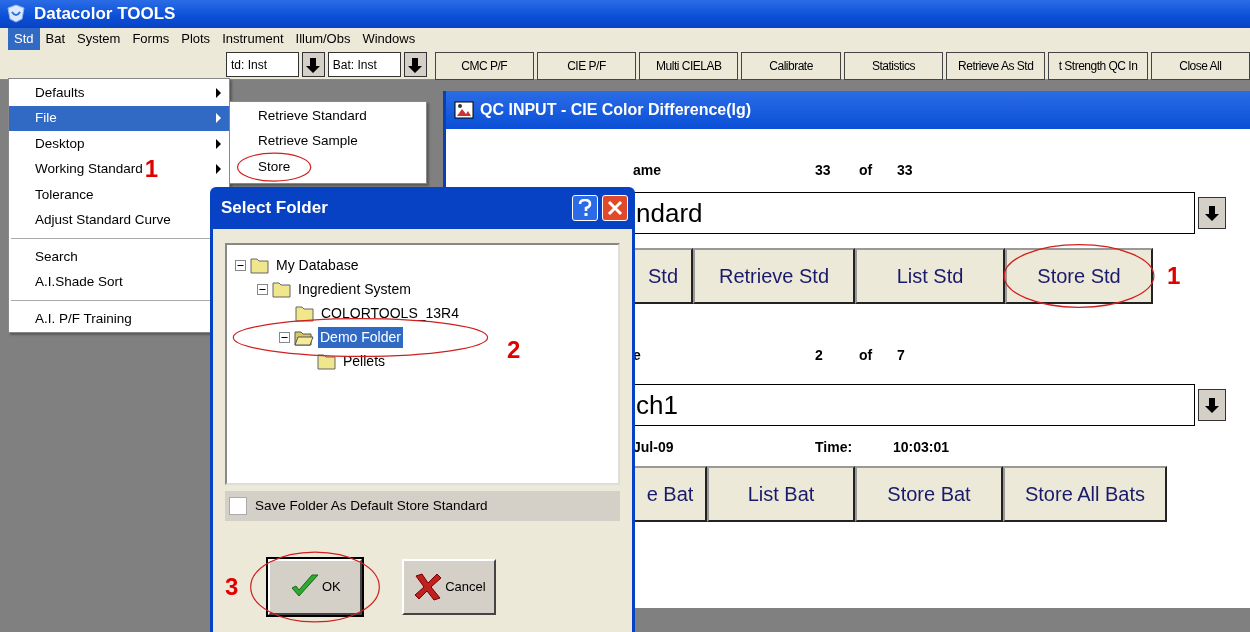 This screenshot has height=632, width=1250. What do you see at coordinates (105, 14) in the screenshot?
I see `window-title: Datacolor TOOLS` at bounding box center [105, 14].